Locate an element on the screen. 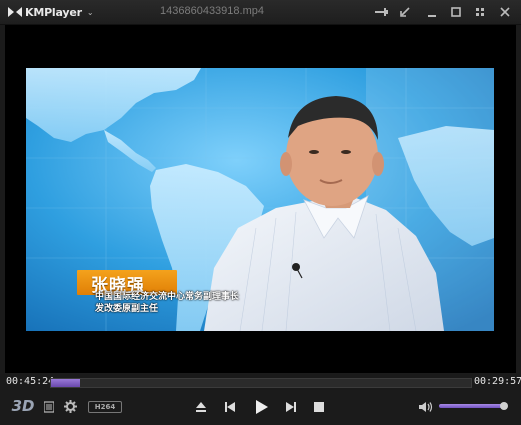 Image resolution: width=521 pixels, height=425 pixels. minimize-to-corner-icon is located at coordinates (405, 12).